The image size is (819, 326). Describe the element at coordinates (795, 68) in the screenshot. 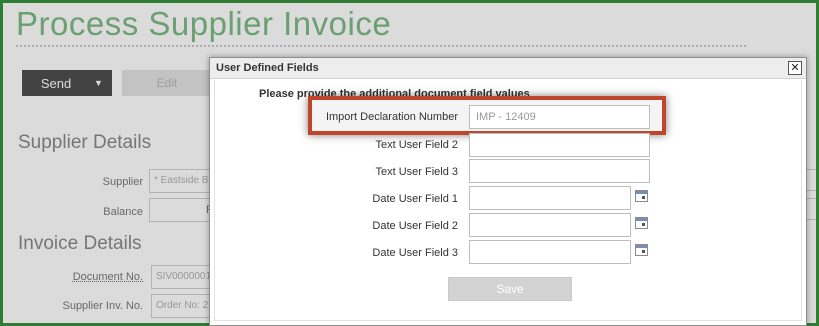

I see `close-icon: ✕` at that location.